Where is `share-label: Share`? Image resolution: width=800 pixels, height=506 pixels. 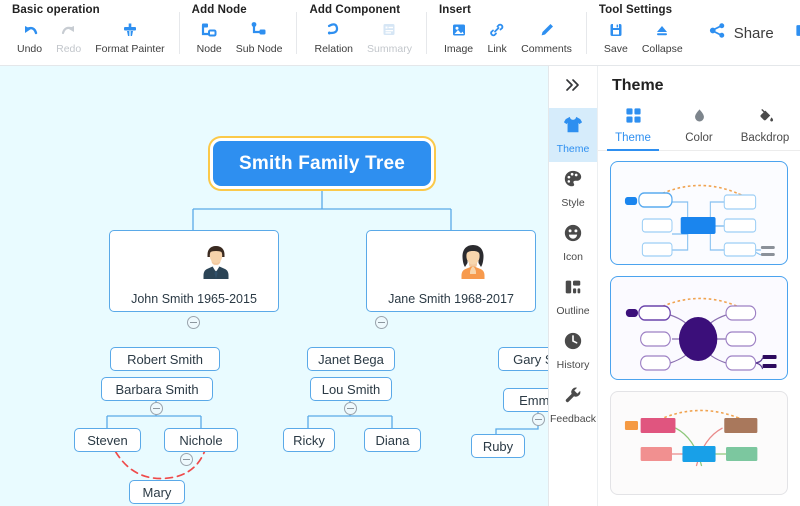 share-label: Share is located at coordinates (753, 33).